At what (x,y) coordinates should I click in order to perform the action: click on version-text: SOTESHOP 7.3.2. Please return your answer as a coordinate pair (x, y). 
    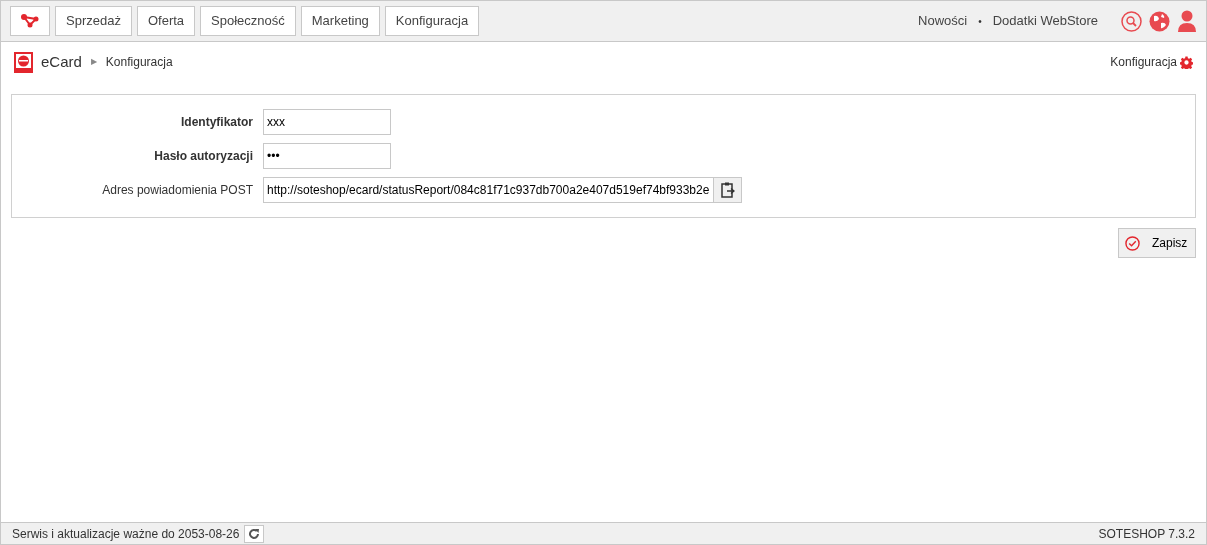
    Looking at the image, I should click on (1146, 534).